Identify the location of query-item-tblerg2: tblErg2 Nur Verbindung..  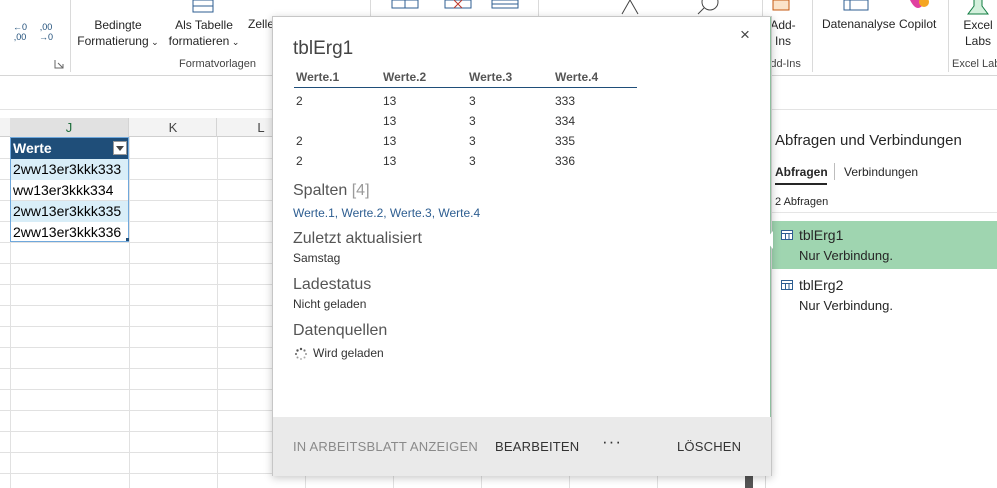
(881, 295).